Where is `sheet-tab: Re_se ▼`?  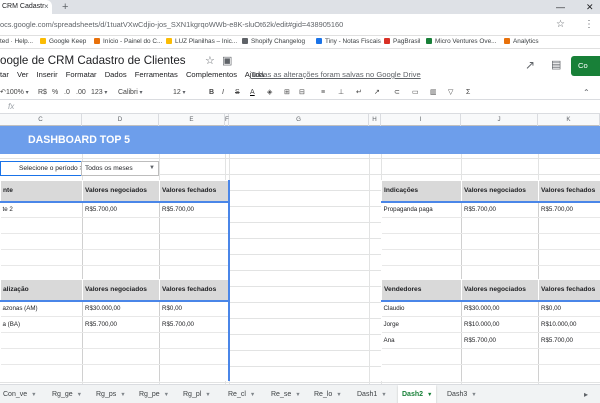 sheet-tab: Re_se ▼ is located at coordinates (286, 394).